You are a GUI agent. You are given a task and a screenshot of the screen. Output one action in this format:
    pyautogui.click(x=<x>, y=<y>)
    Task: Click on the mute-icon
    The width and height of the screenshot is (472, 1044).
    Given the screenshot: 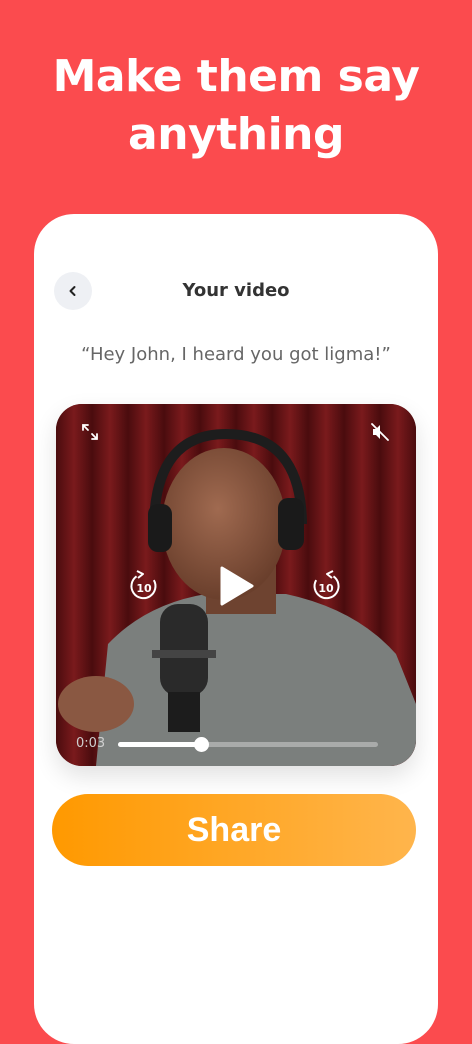 What is the action you would take?
    pyautogui.click(x=380, y=432)
    